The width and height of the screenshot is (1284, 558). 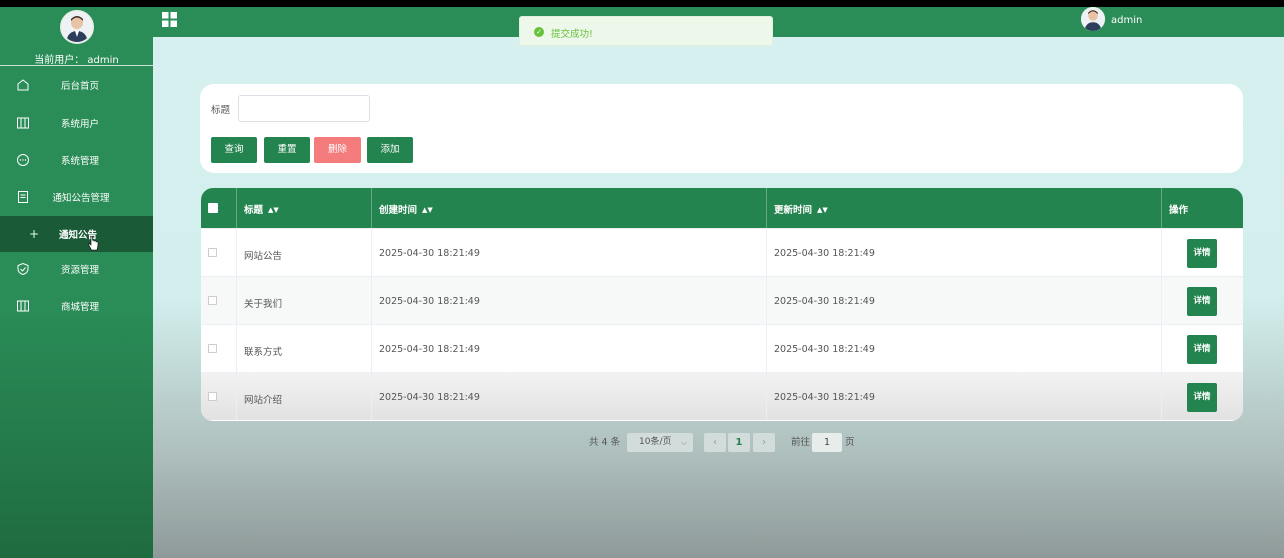 What do you see at coordinates (34, 234) in the screenshot?
I see `plus-icon: +` at bounding box center [34, 234].